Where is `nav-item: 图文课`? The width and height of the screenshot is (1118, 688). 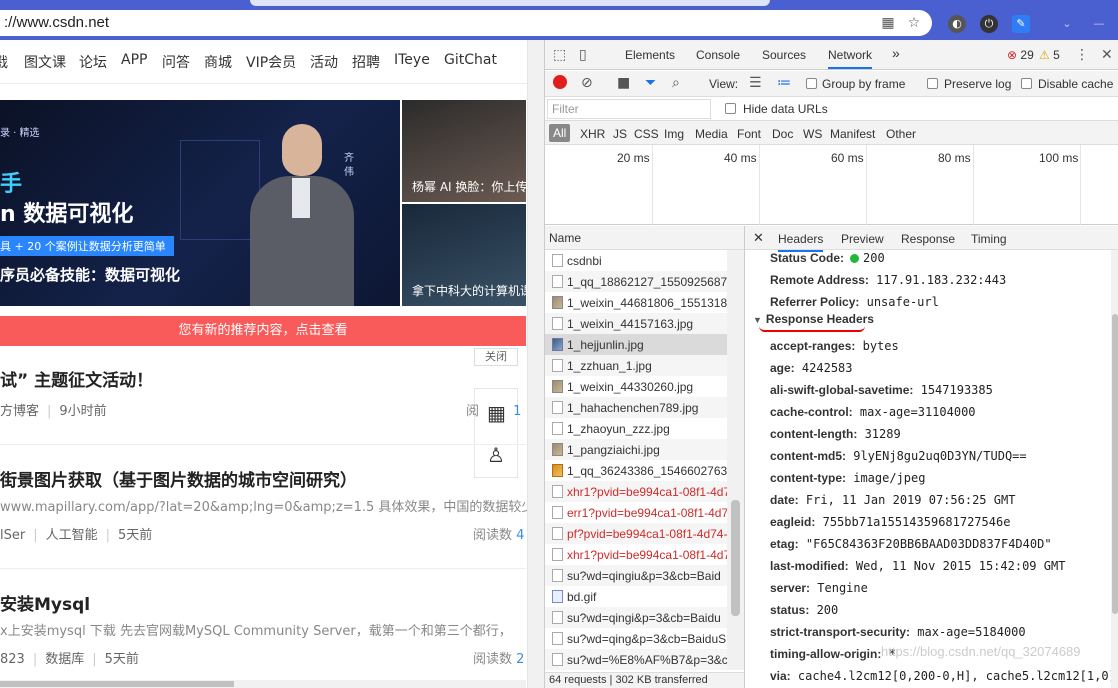
nav-item: 图文课 is located at coordinates (45, 62).